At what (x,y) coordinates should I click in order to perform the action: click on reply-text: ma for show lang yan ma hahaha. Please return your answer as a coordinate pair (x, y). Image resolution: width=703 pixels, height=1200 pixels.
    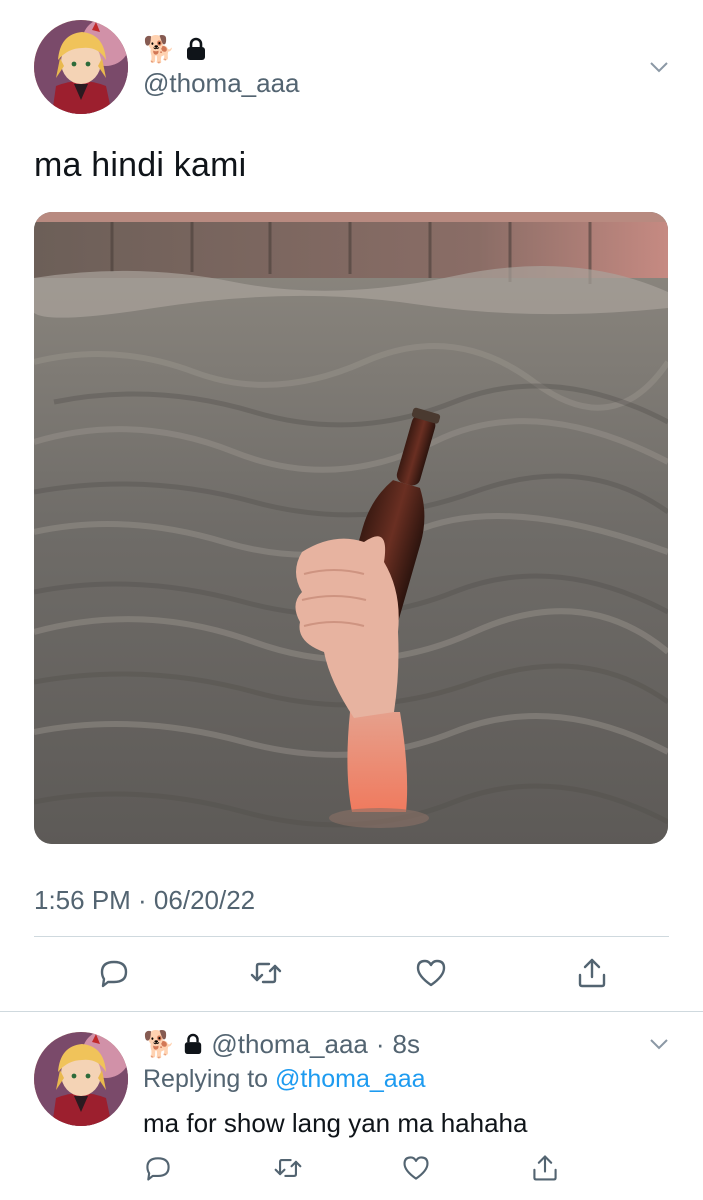
    Looking at the image, I should click on (335, 1123).